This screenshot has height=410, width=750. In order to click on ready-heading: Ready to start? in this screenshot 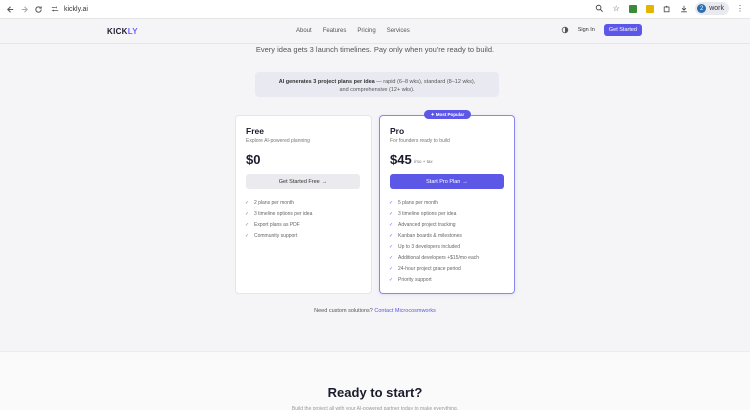, I will do `click(375, 392)`.